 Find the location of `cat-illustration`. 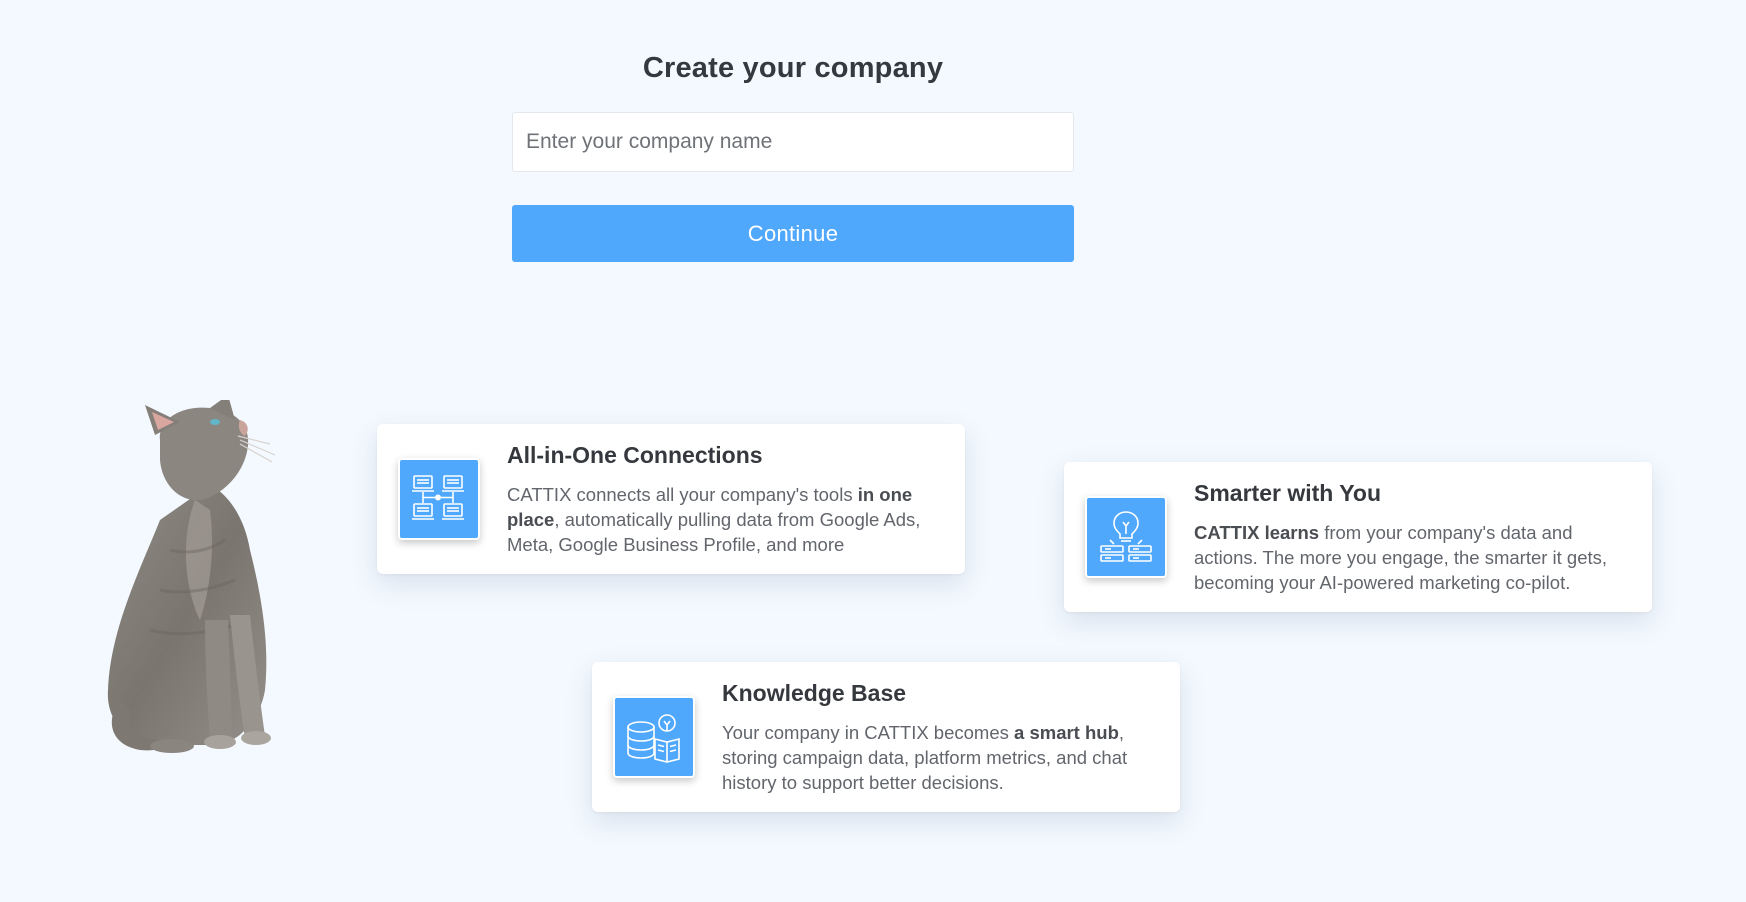

cat-illustration is located at coordinates (191, 576).